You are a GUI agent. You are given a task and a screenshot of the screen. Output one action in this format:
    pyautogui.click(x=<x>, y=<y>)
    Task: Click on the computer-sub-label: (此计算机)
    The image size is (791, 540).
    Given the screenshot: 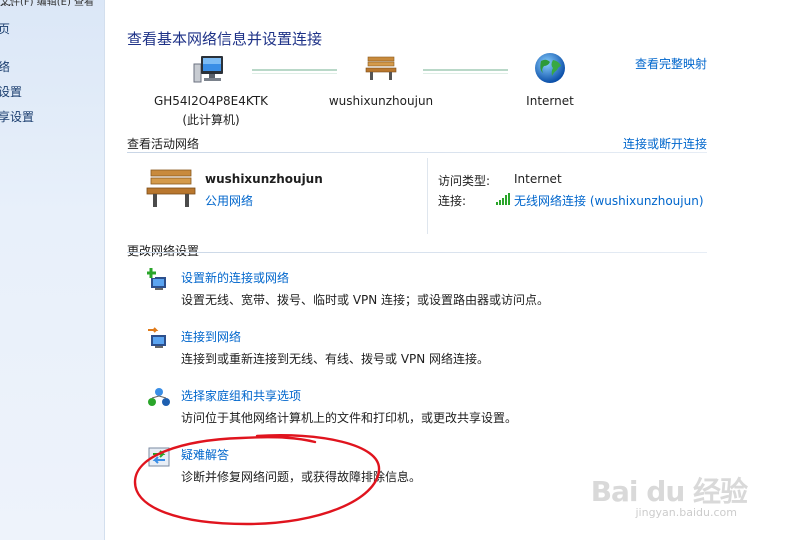 What is the action you would take?
    pyautogui.click(x=211, y=120)
    